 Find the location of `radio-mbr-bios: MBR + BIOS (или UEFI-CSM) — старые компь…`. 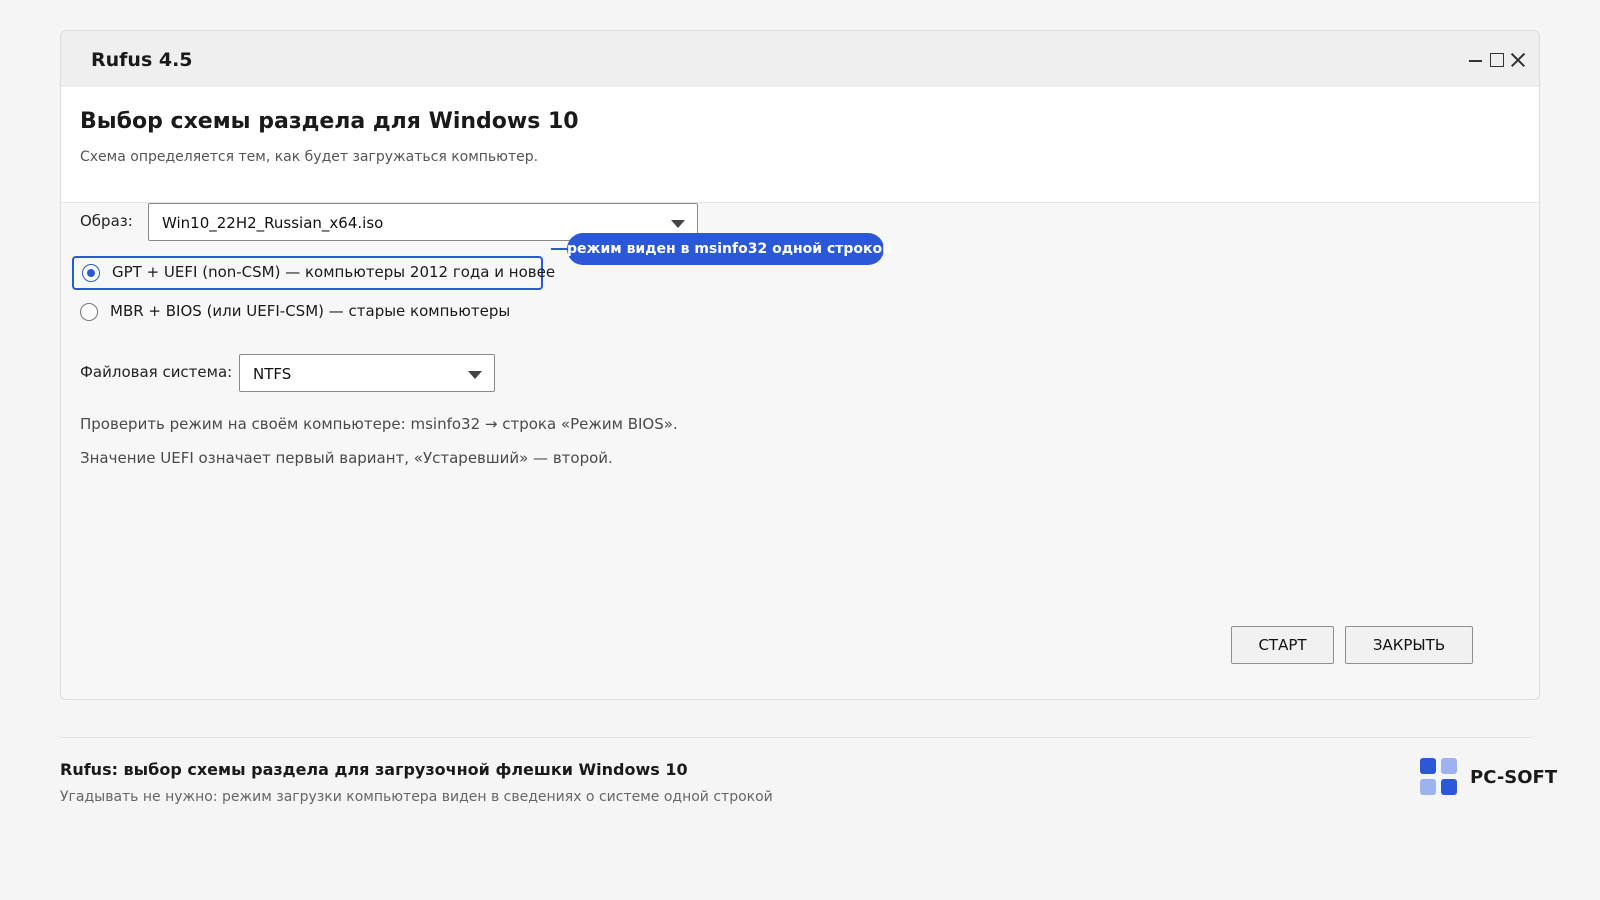

radio-mbr-bios: MBR + BIOS (или UEFI-CSM) — старые компь… is located at coordinates (307, 313).